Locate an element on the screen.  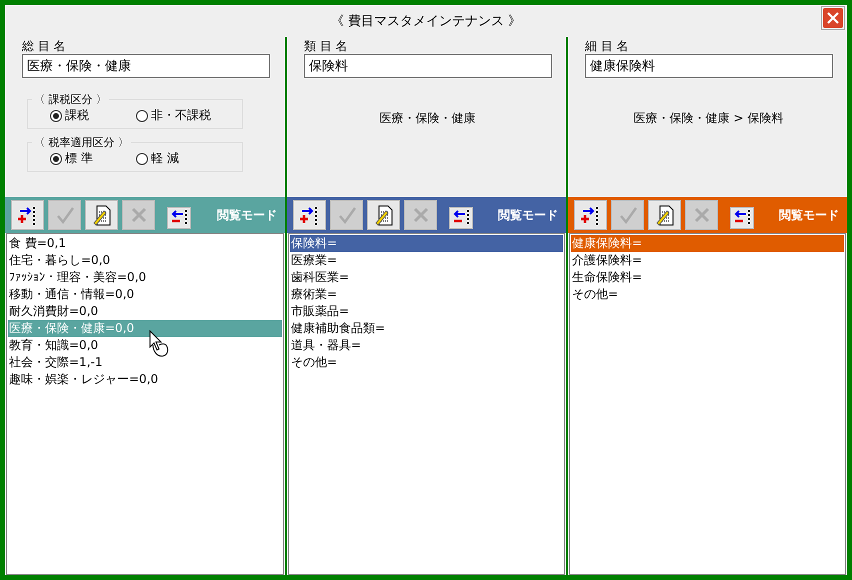
option-label: 非・不課税 is located at coordinates (181, 115).